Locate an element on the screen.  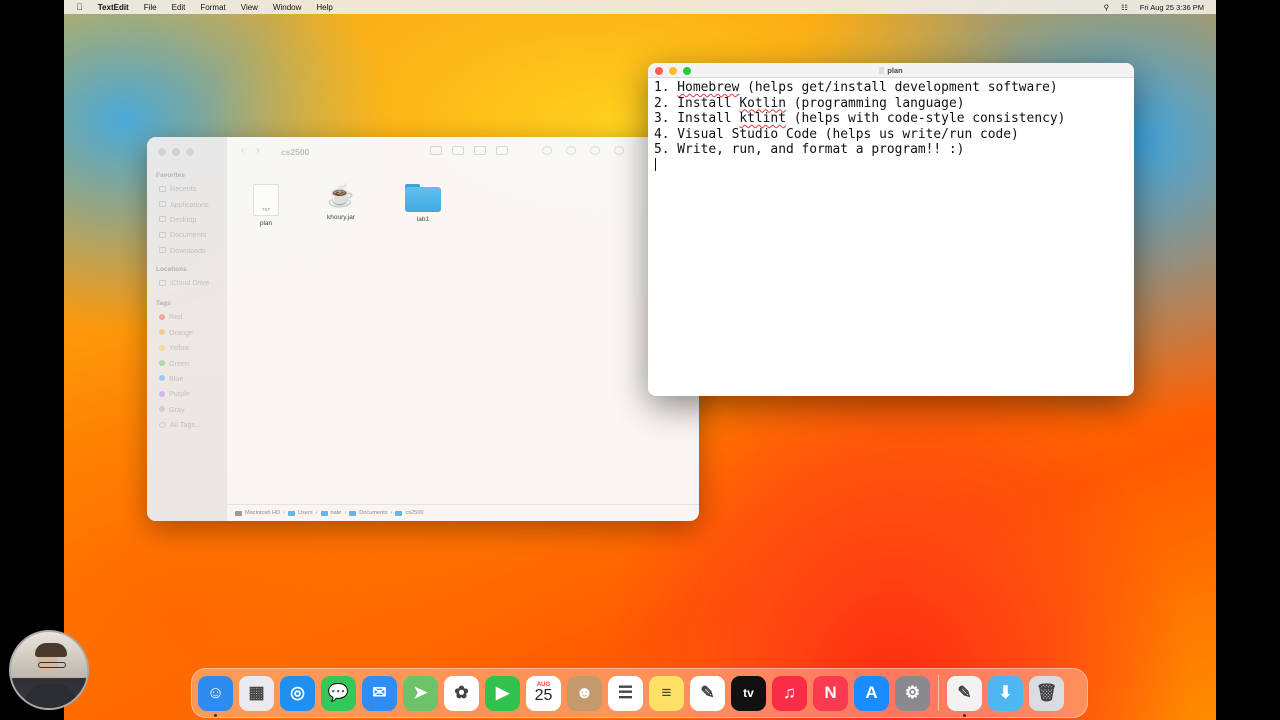
dock-calendar-icon: AUG 25 is located at coordinates (543, 693).